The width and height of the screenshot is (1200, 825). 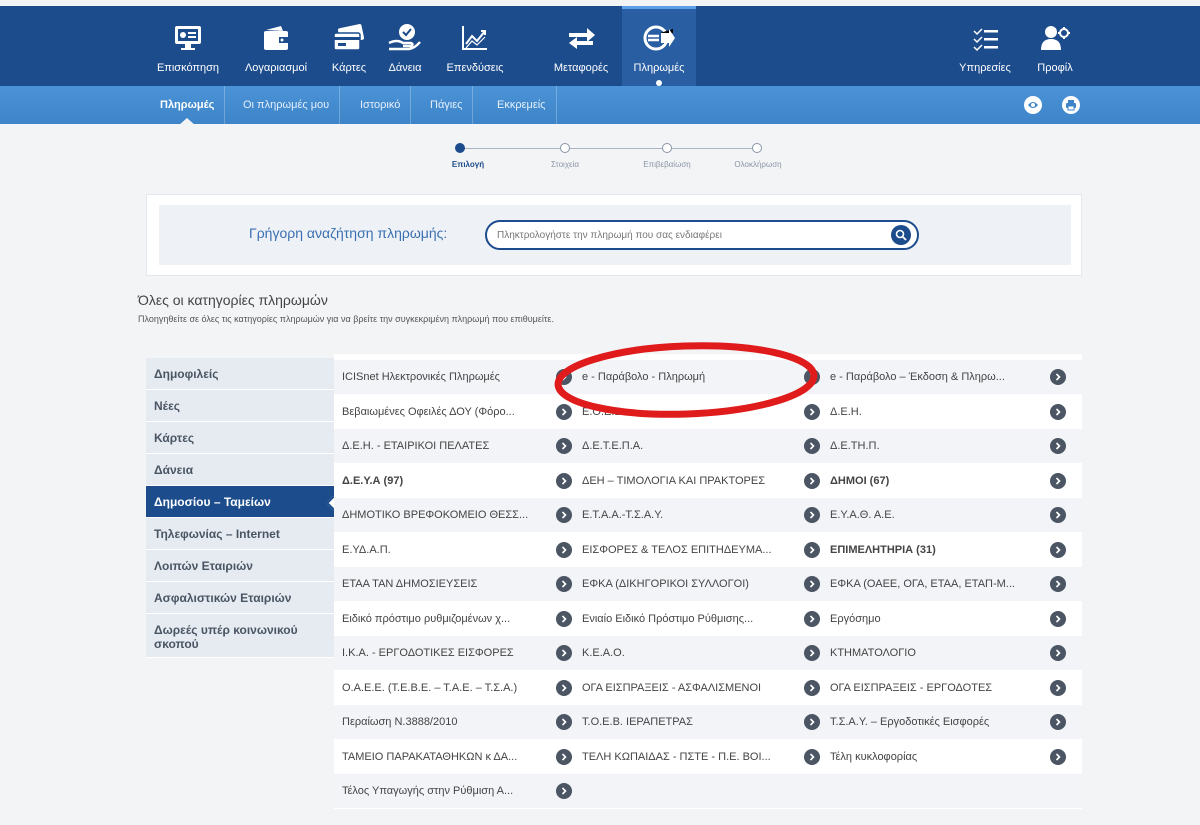 What do you see at coordinates (475, 46) in the screenshot?
I see `nav-investments: Επενδύσεις` at bounding box center [475, 46].